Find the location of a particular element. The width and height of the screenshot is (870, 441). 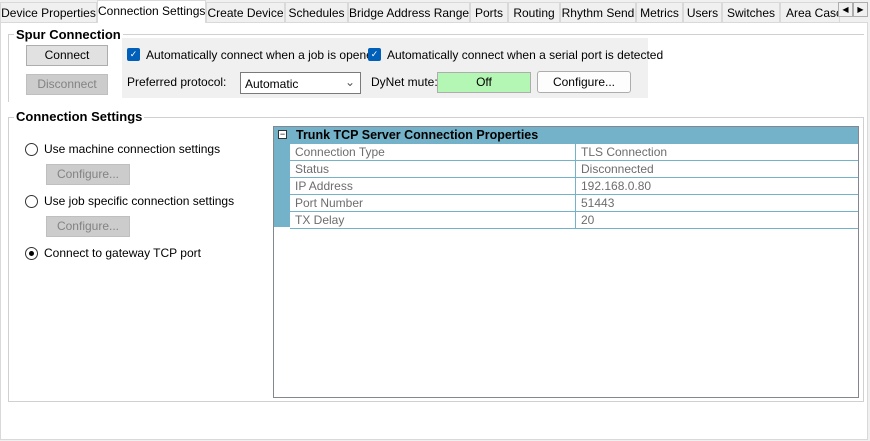

auto-serial-checkbox: ✓ is located at coordinates (374, 54).